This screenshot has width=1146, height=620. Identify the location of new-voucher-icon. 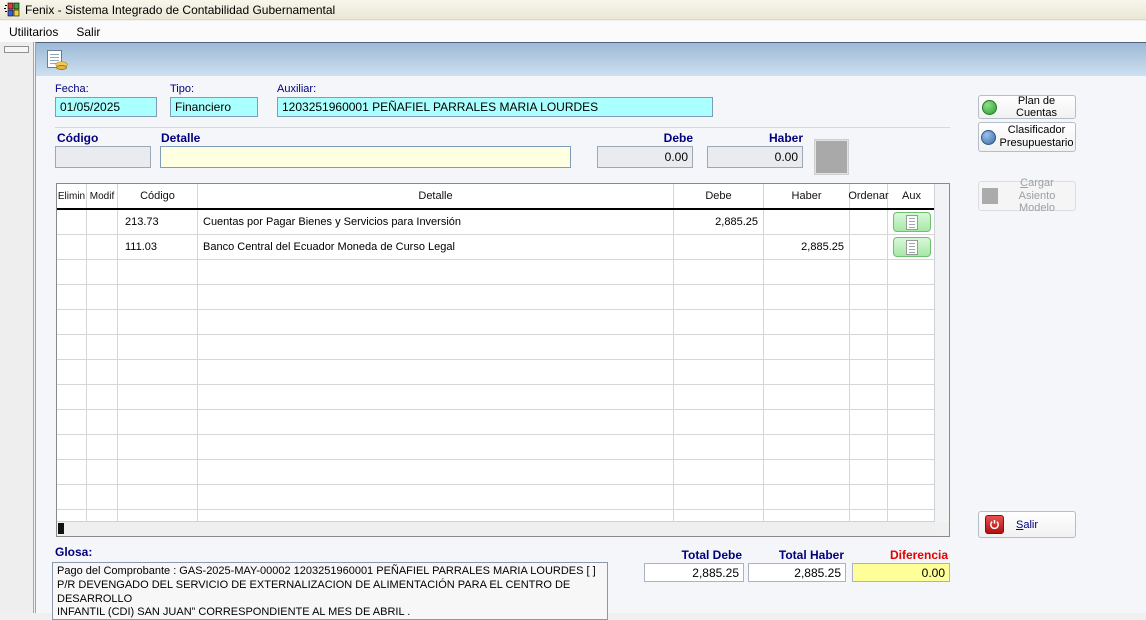
(57, 60).